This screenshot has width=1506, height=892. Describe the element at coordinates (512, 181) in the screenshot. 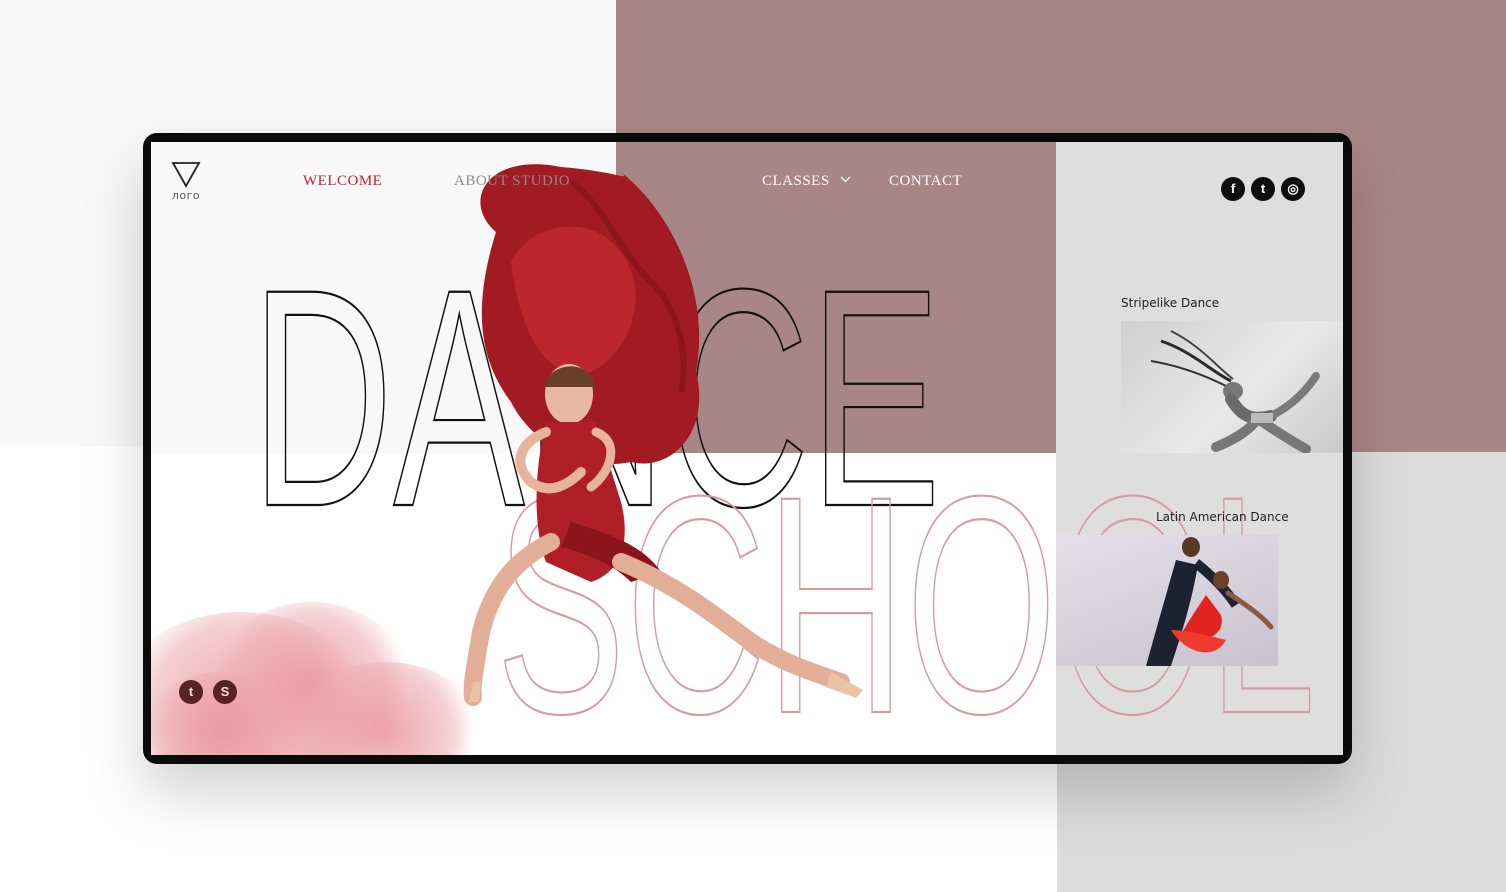

I see `nav-about-studio: ABOUT STUDIO` at that location.